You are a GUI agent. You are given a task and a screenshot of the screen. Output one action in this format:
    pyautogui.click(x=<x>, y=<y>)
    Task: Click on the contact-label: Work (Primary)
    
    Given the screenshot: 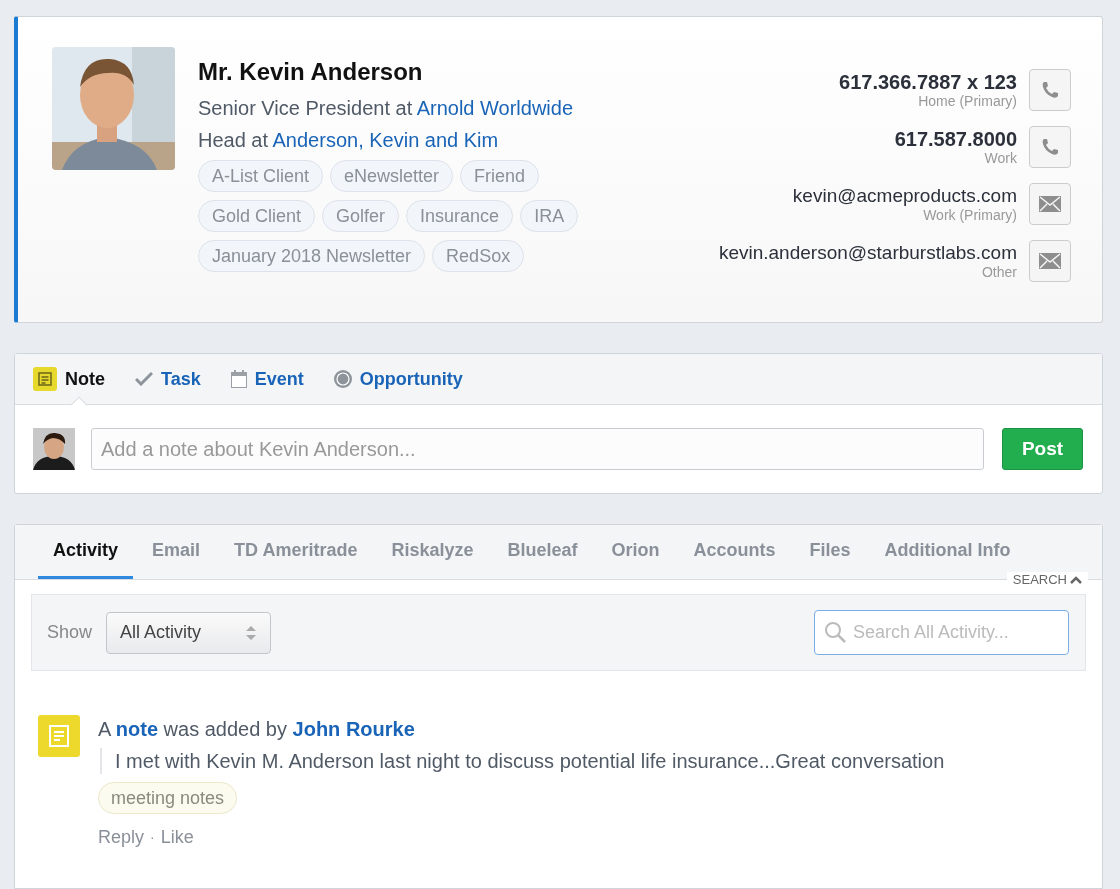 What is the action you would take?
    pyautogui.click(x=970, y=215)
    